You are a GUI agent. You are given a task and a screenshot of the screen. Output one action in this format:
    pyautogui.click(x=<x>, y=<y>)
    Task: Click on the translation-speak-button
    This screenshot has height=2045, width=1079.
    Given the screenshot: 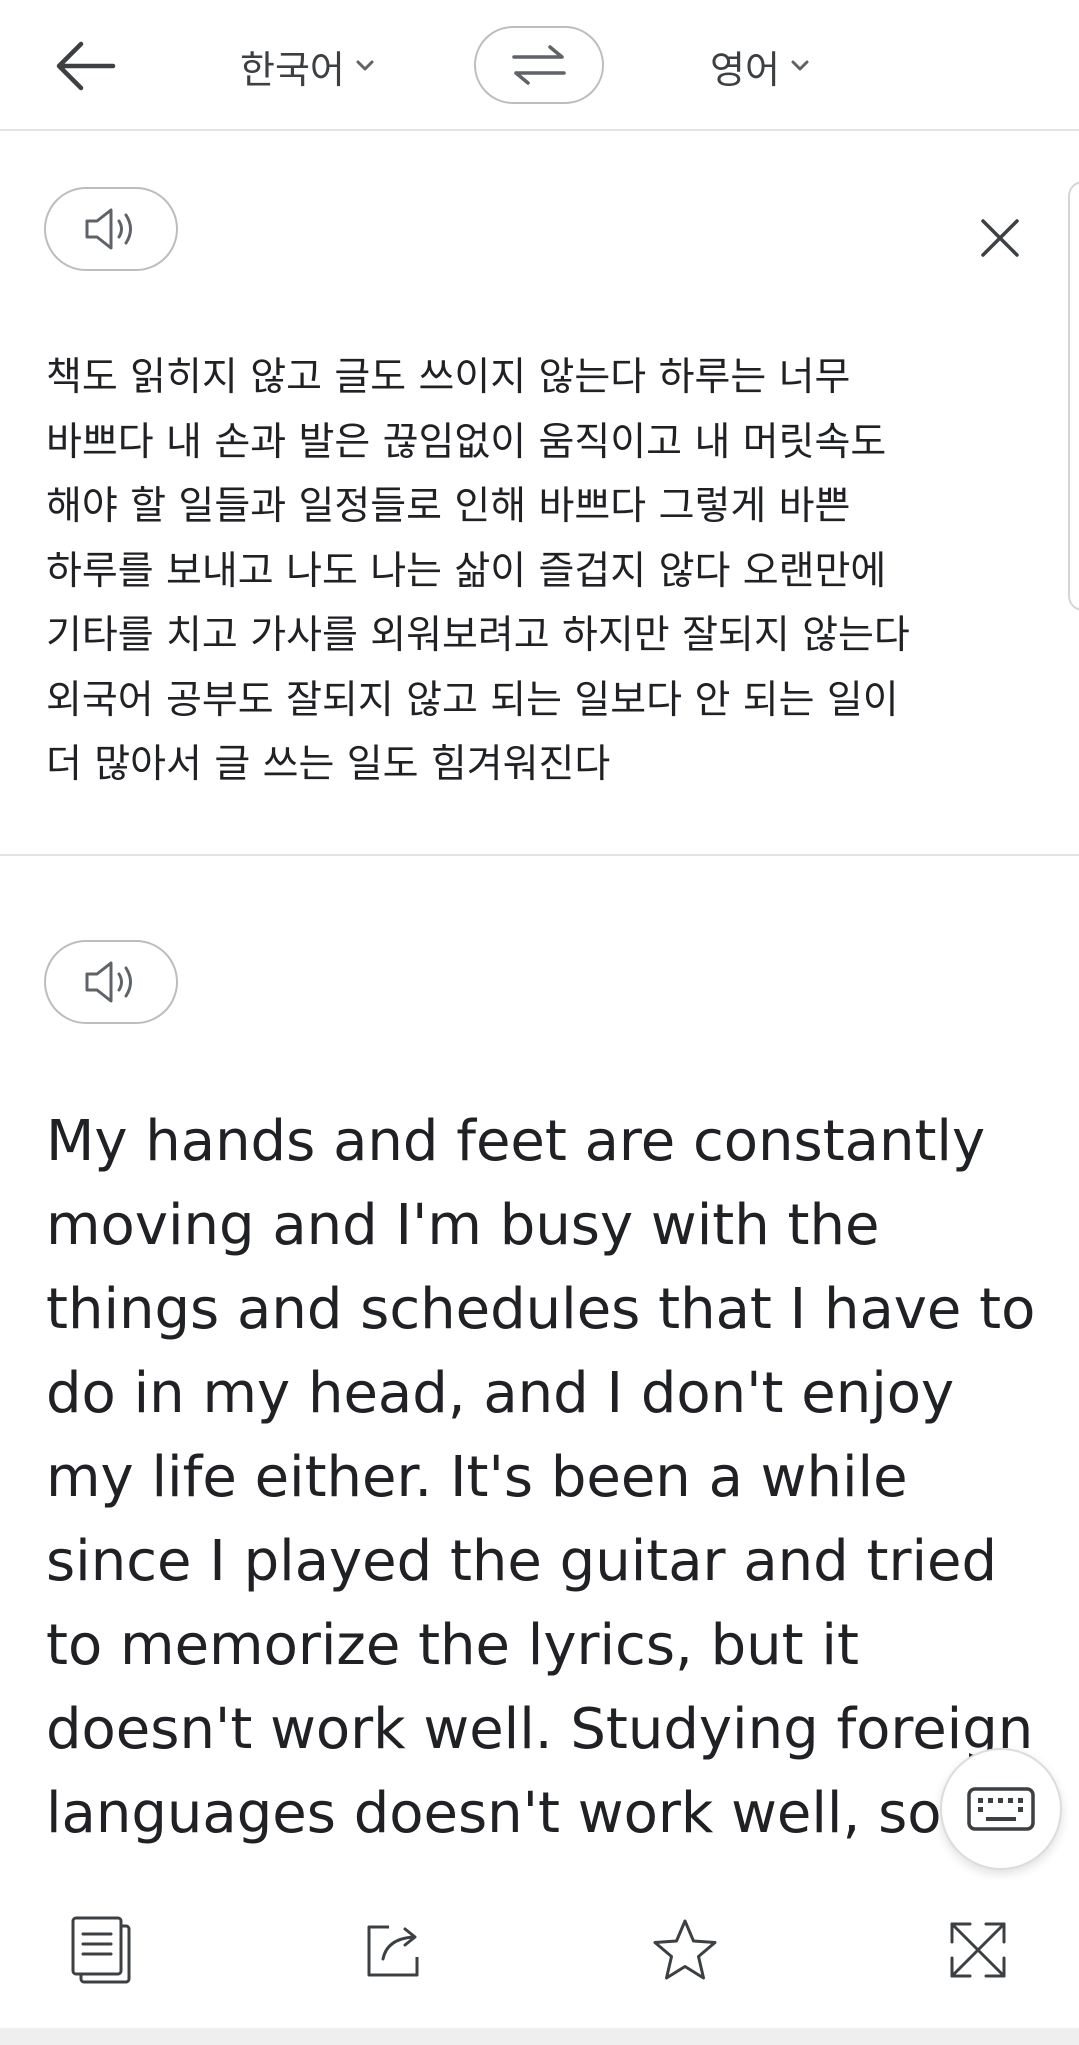 What is the action you would take?
    pyautogui.click(x=111, y=982)
    